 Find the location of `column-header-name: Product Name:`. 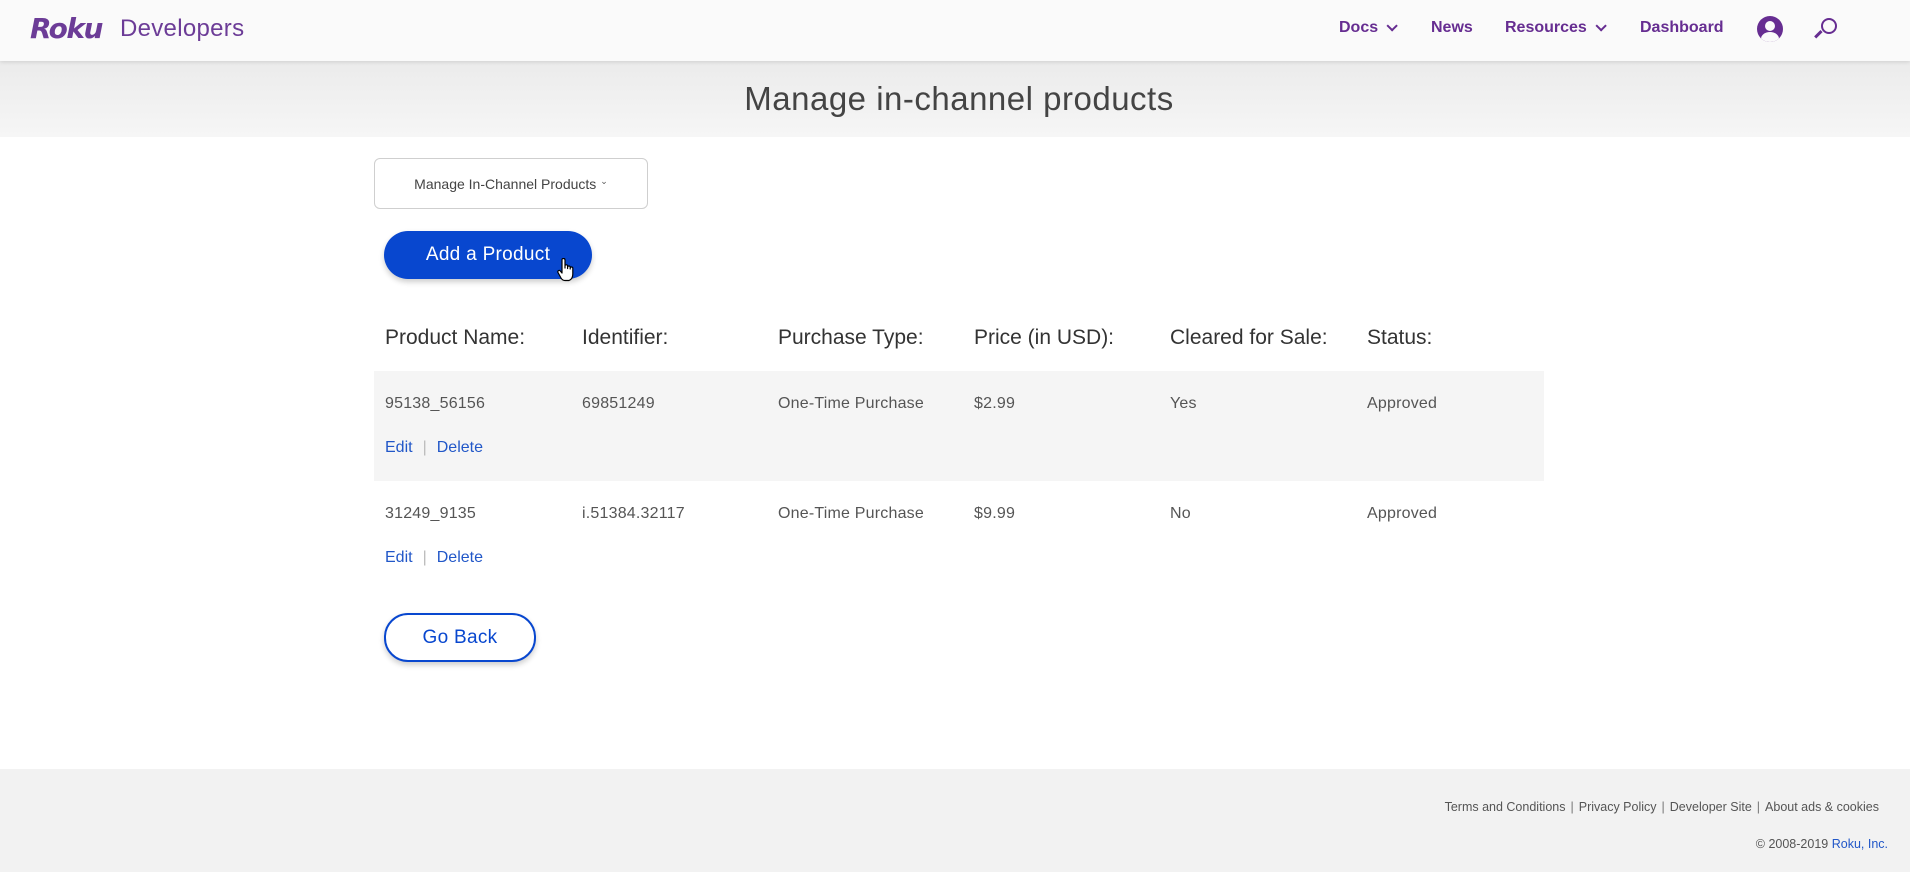

column-header-name: Product Name: is located at coordinates (455, 337).